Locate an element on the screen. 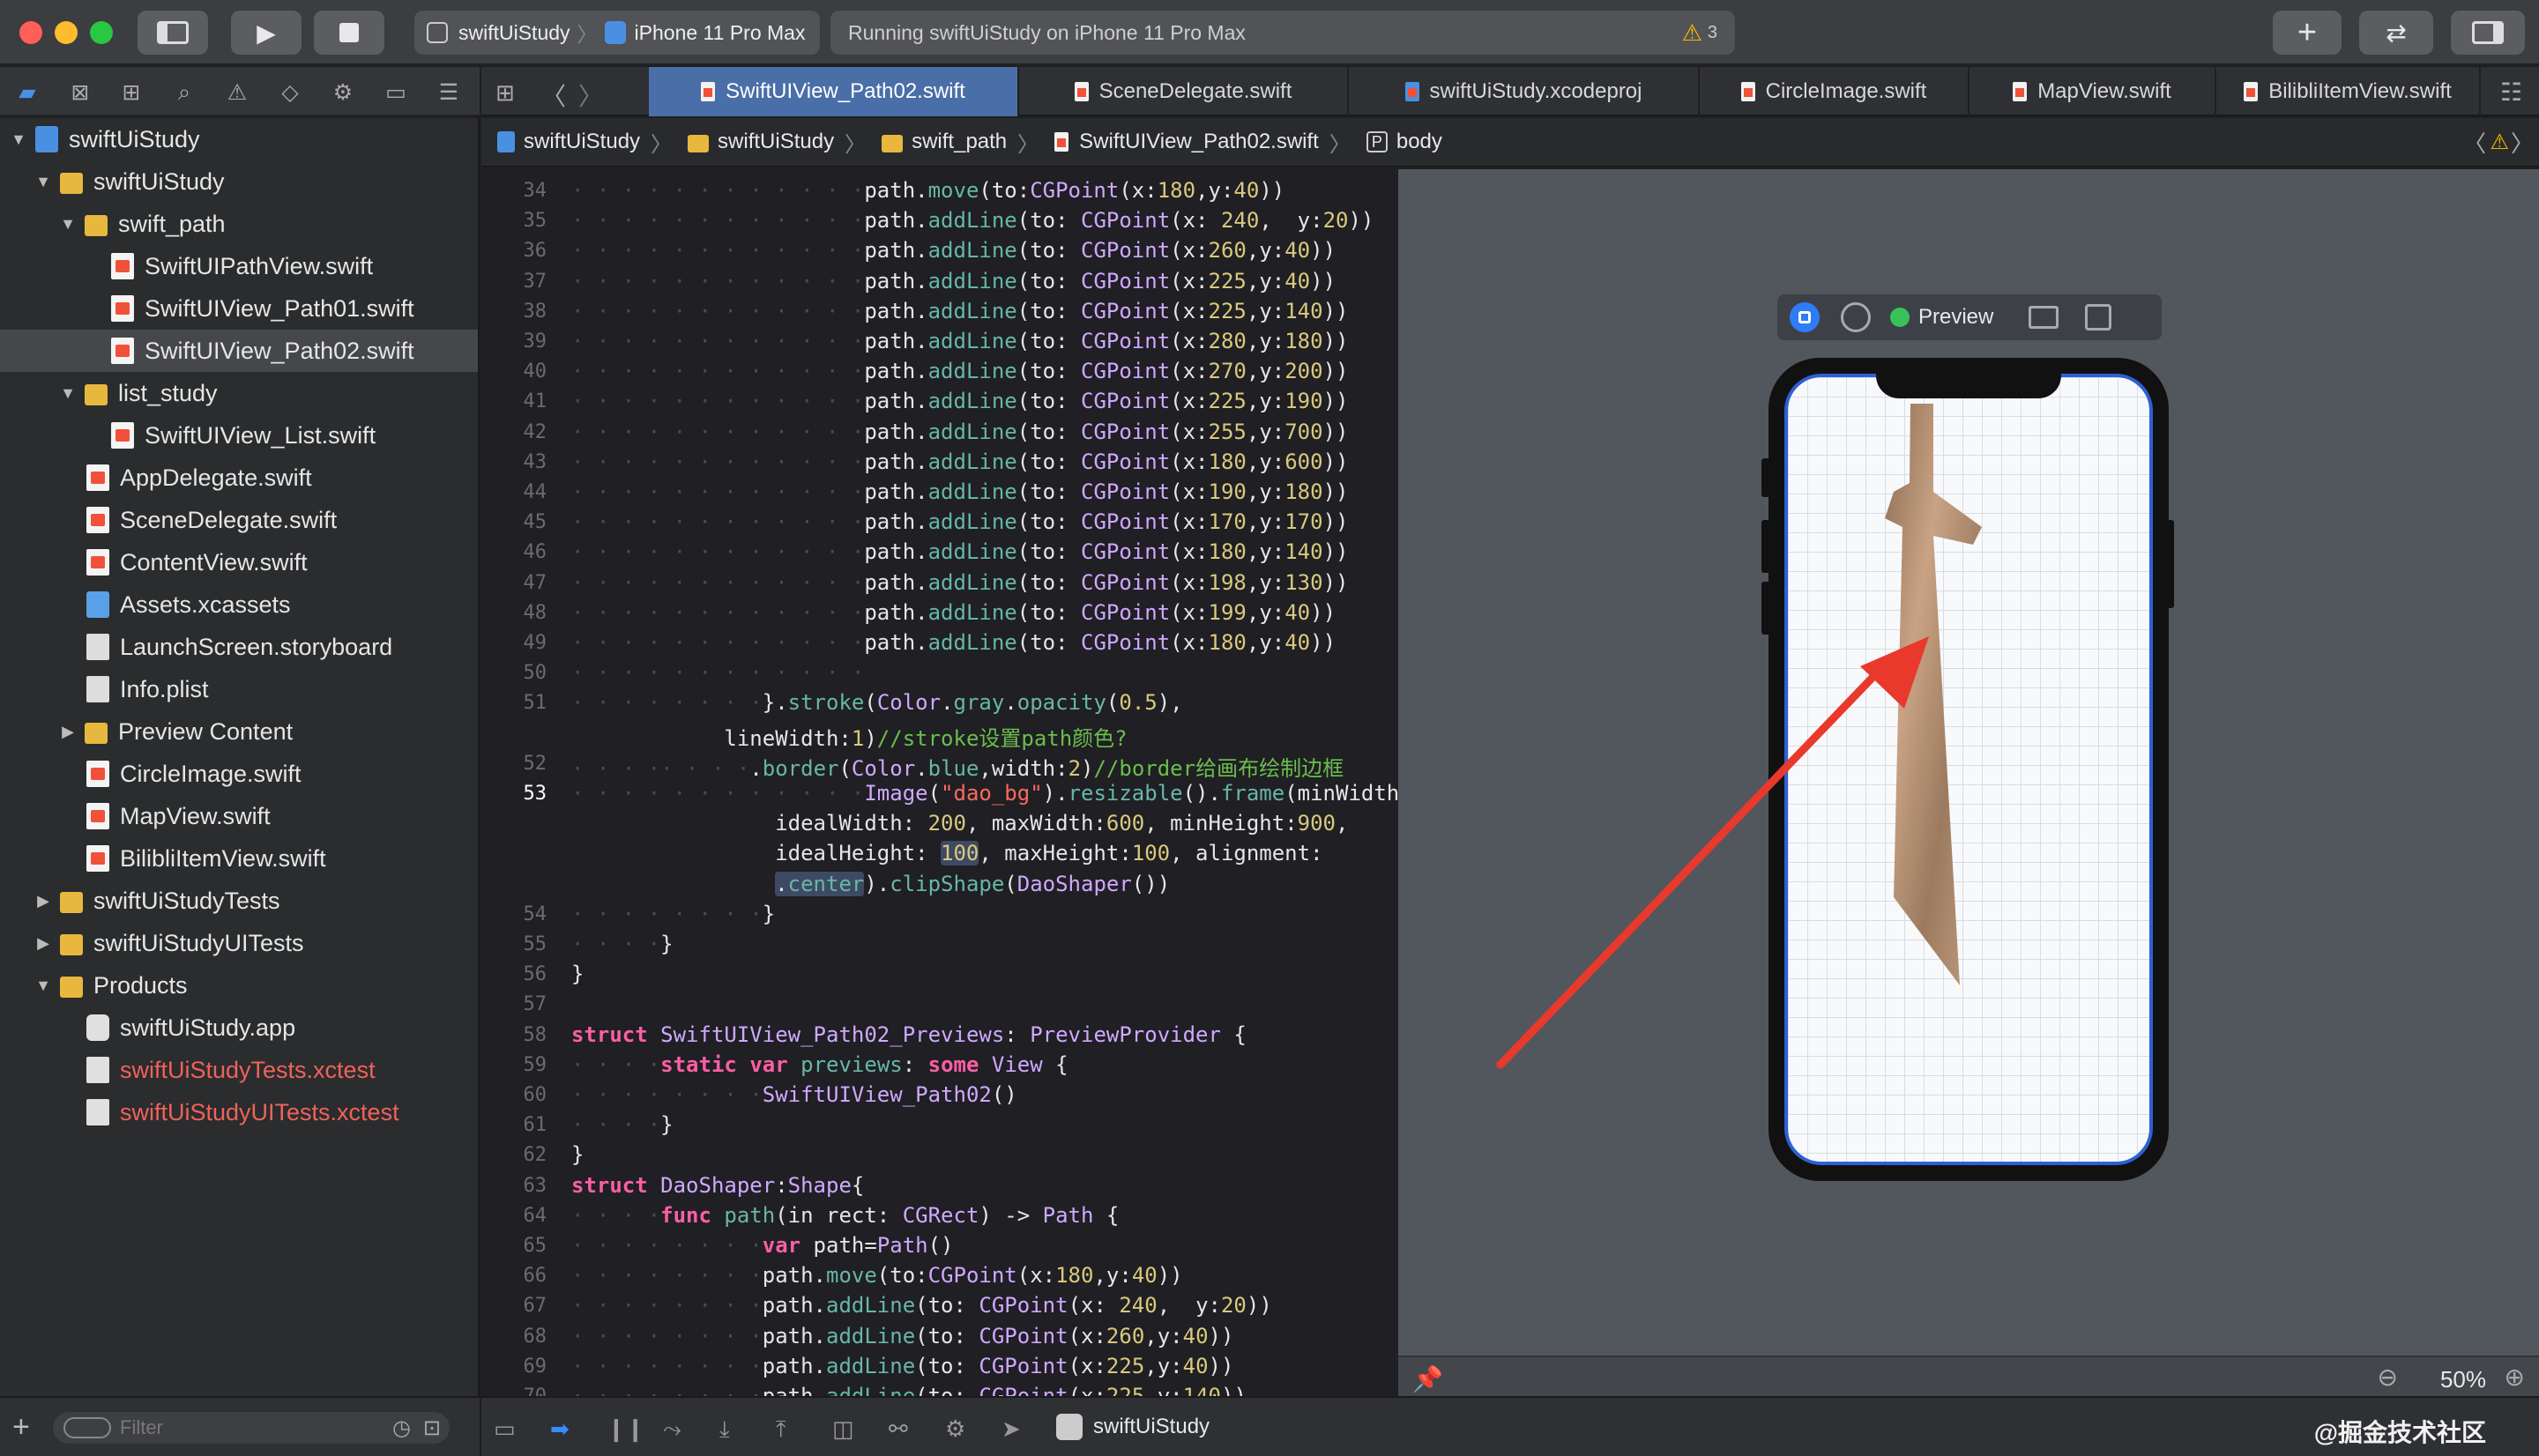 The width and height of the screenshot is (2539, 1456). tab-mapview: MapView.swift is located at coordinates (2092, 91).